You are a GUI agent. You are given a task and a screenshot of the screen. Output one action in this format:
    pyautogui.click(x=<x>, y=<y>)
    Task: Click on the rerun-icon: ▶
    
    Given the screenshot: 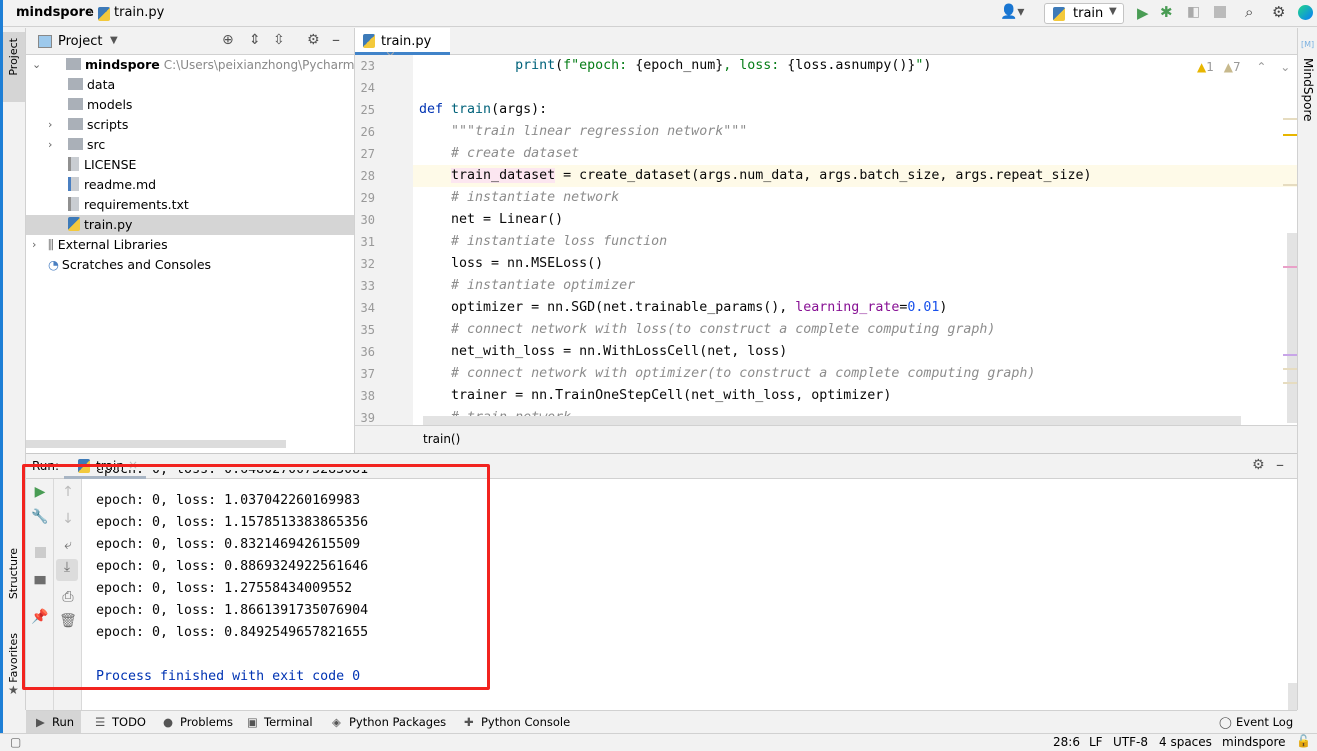 What is the action you would take?
    pyautogui.click(x=40, y=492)
    